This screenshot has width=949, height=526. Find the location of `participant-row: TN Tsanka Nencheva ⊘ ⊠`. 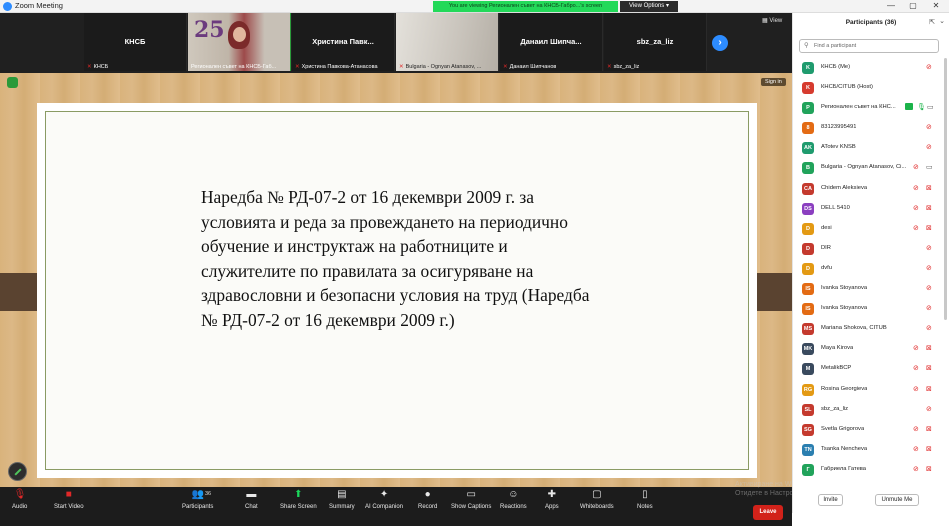

participant-row: TN Tsanka Nencheva ⊘ ⊠ is located at coordinates (867, 450).